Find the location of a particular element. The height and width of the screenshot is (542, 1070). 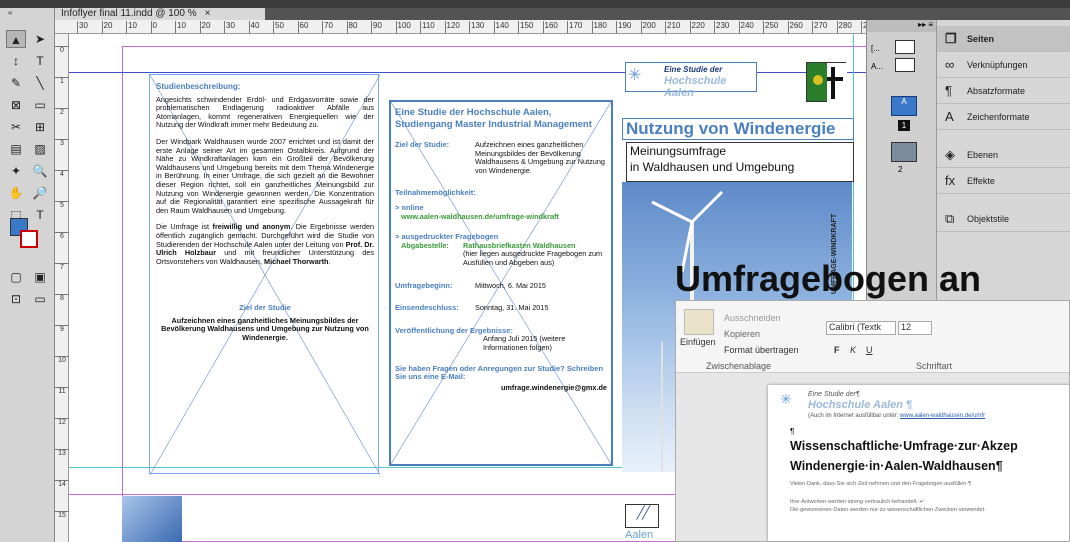

ruler-tick: 20 is located at coordinates (204, 27).